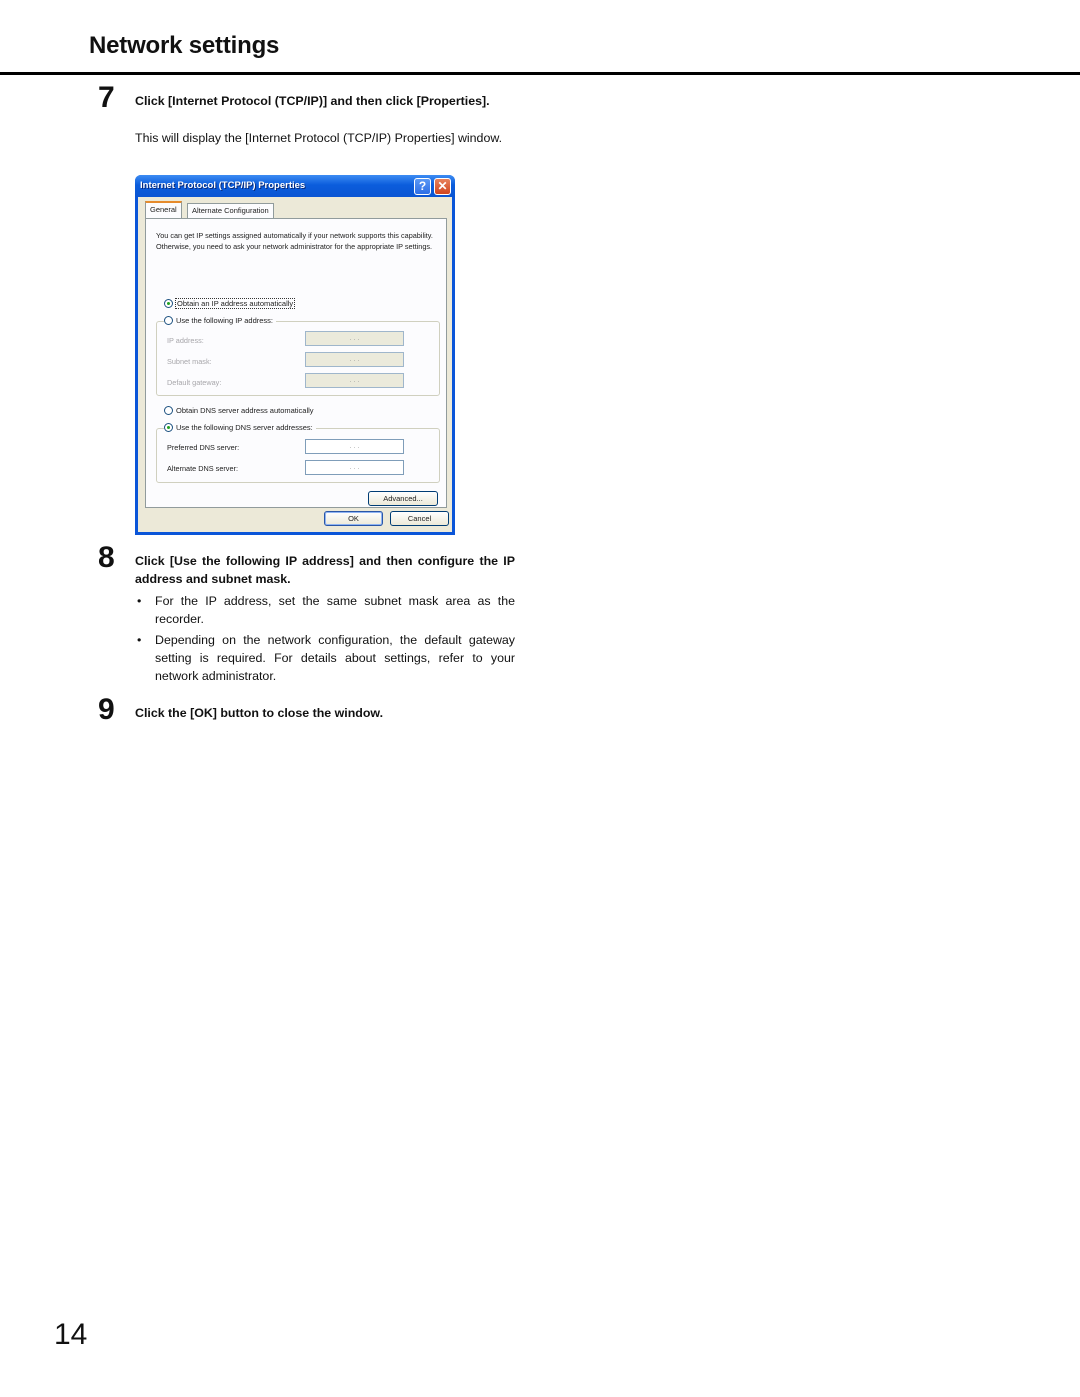  I want to click on ip-address-value: . . ., so click(354, 338).